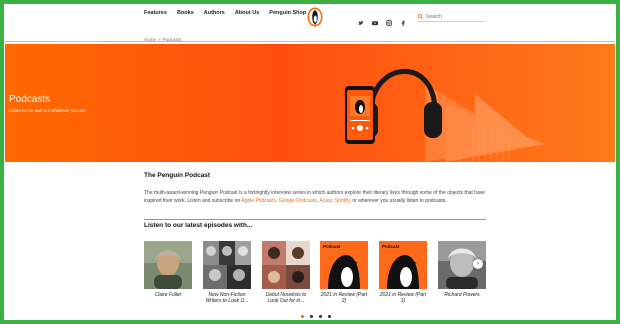  I want to click on episode-caption: Claire Fuller, so click(168, 295).